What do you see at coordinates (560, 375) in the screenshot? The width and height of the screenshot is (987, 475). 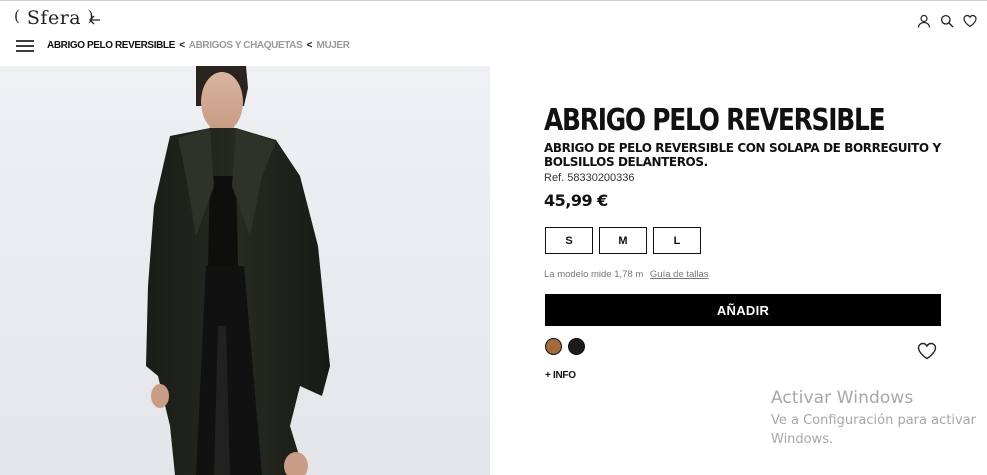 I see `more-info-toggle: + INFO` at bounding box center [560, 375].